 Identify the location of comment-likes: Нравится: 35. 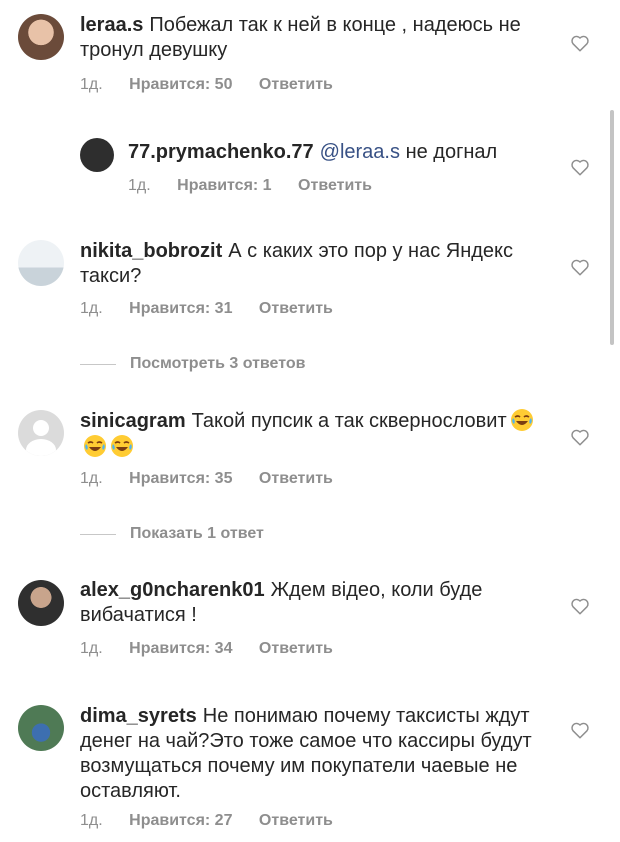
(180, 479).